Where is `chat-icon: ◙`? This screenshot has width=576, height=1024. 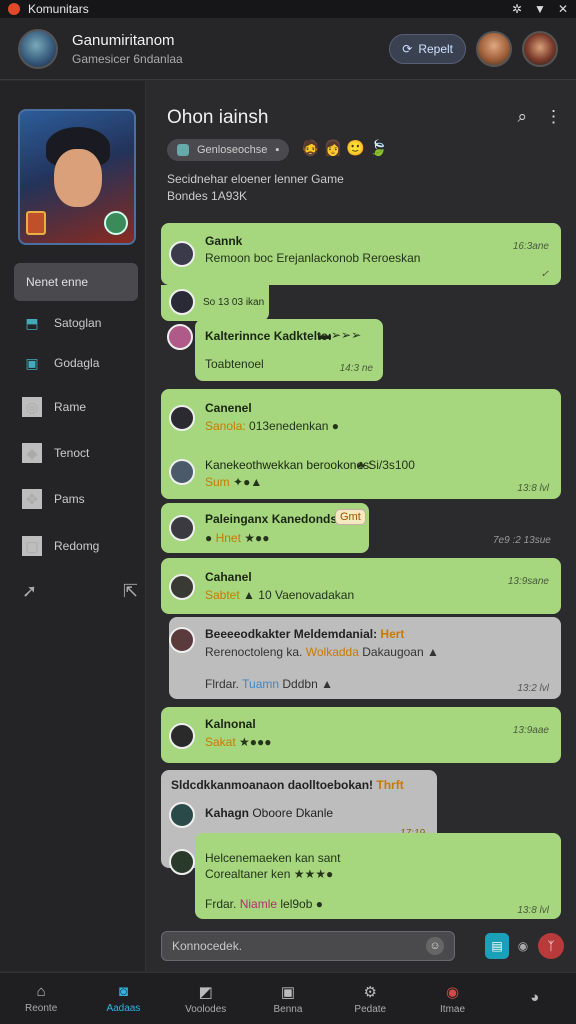 chat-icon: ◙ is located at coordinates (123, 991).